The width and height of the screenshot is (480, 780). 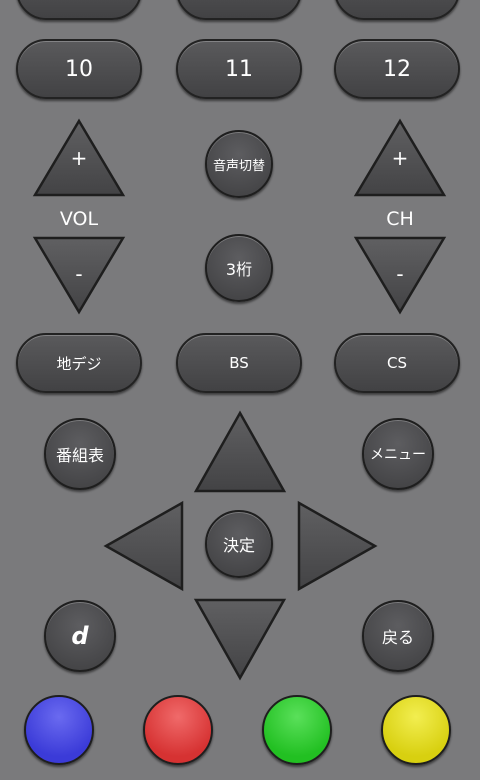 What do you see at coordinates (239, 10) in the screenshot?
I see `partial-button-center` at bounding box center [239, 10].